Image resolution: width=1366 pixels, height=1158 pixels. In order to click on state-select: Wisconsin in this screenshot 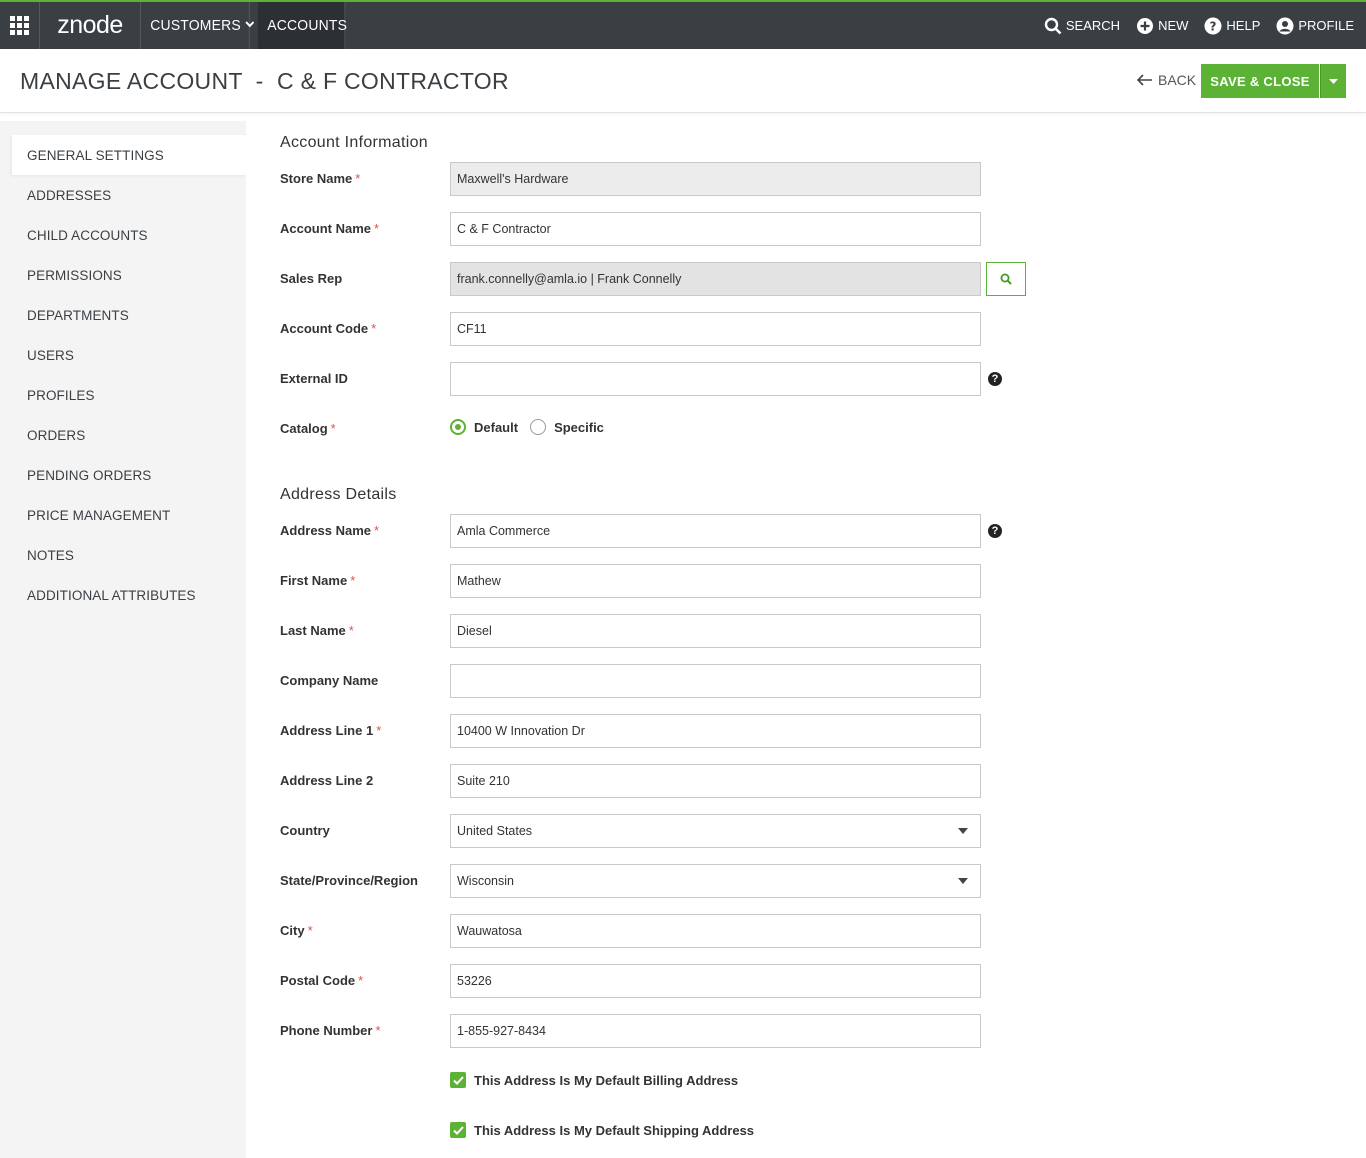, I will do `click(715, 881)`.